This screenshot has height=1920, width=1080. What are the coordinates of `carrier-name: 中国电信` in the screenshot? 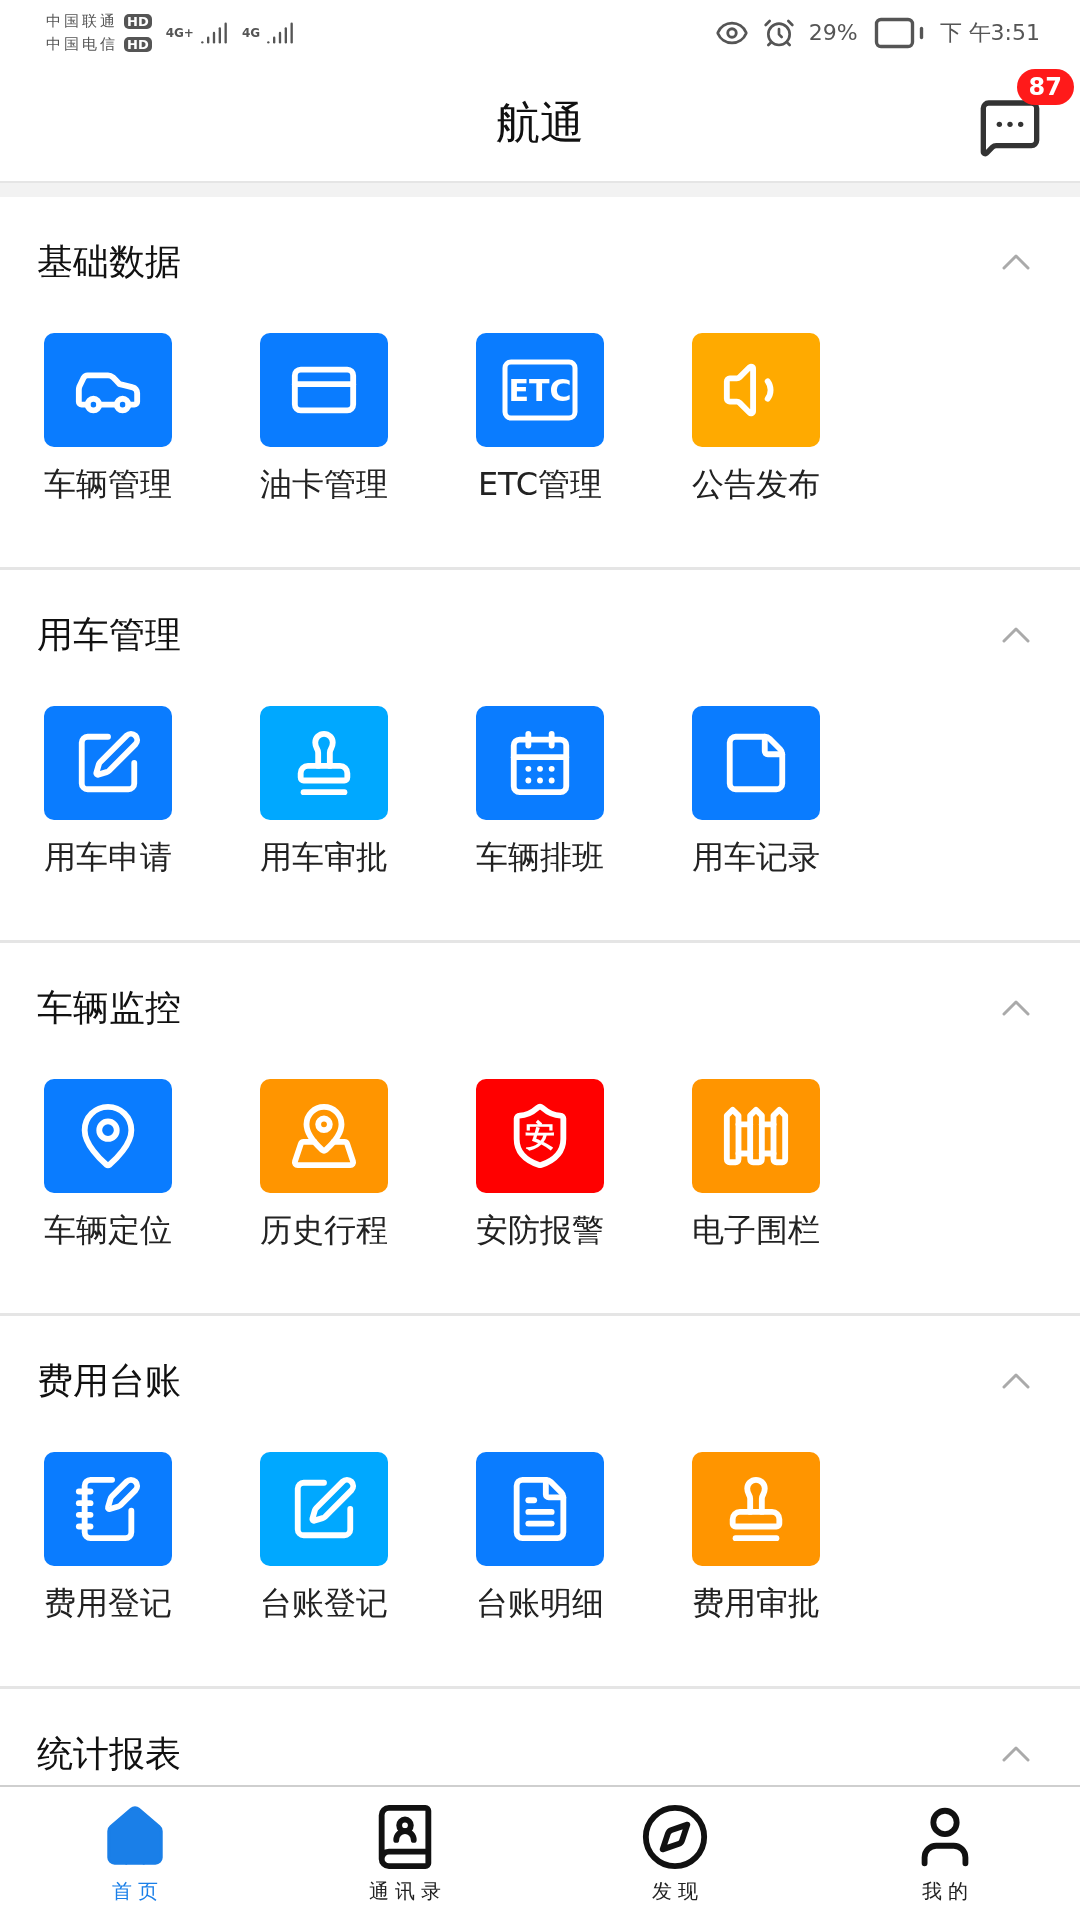 It's located at (82, 44).